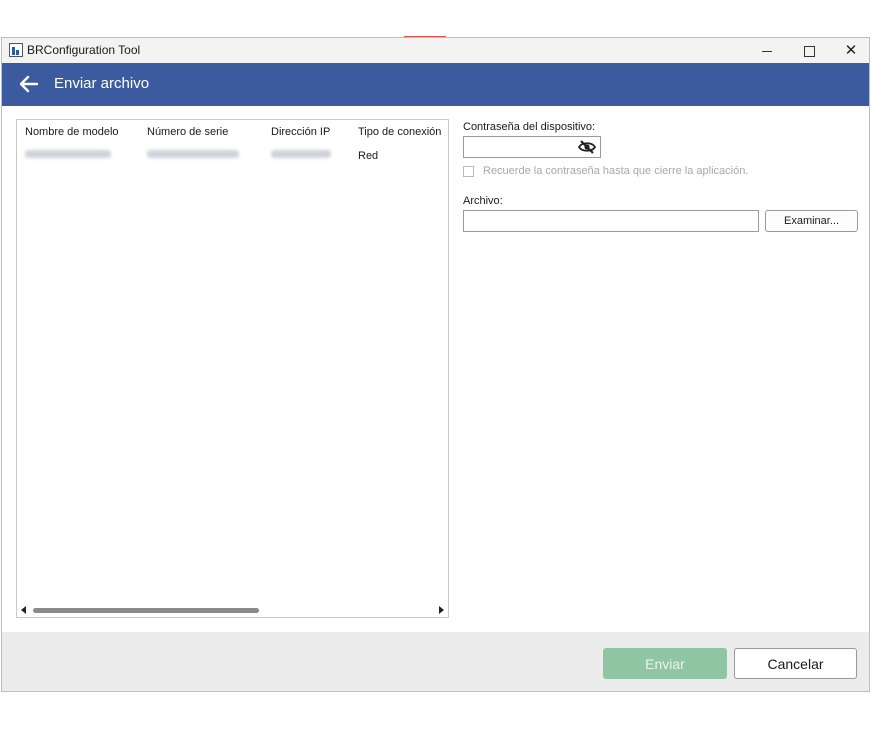  I want to click on footer-bar: Enviar Cancelar, so click(435, 661).